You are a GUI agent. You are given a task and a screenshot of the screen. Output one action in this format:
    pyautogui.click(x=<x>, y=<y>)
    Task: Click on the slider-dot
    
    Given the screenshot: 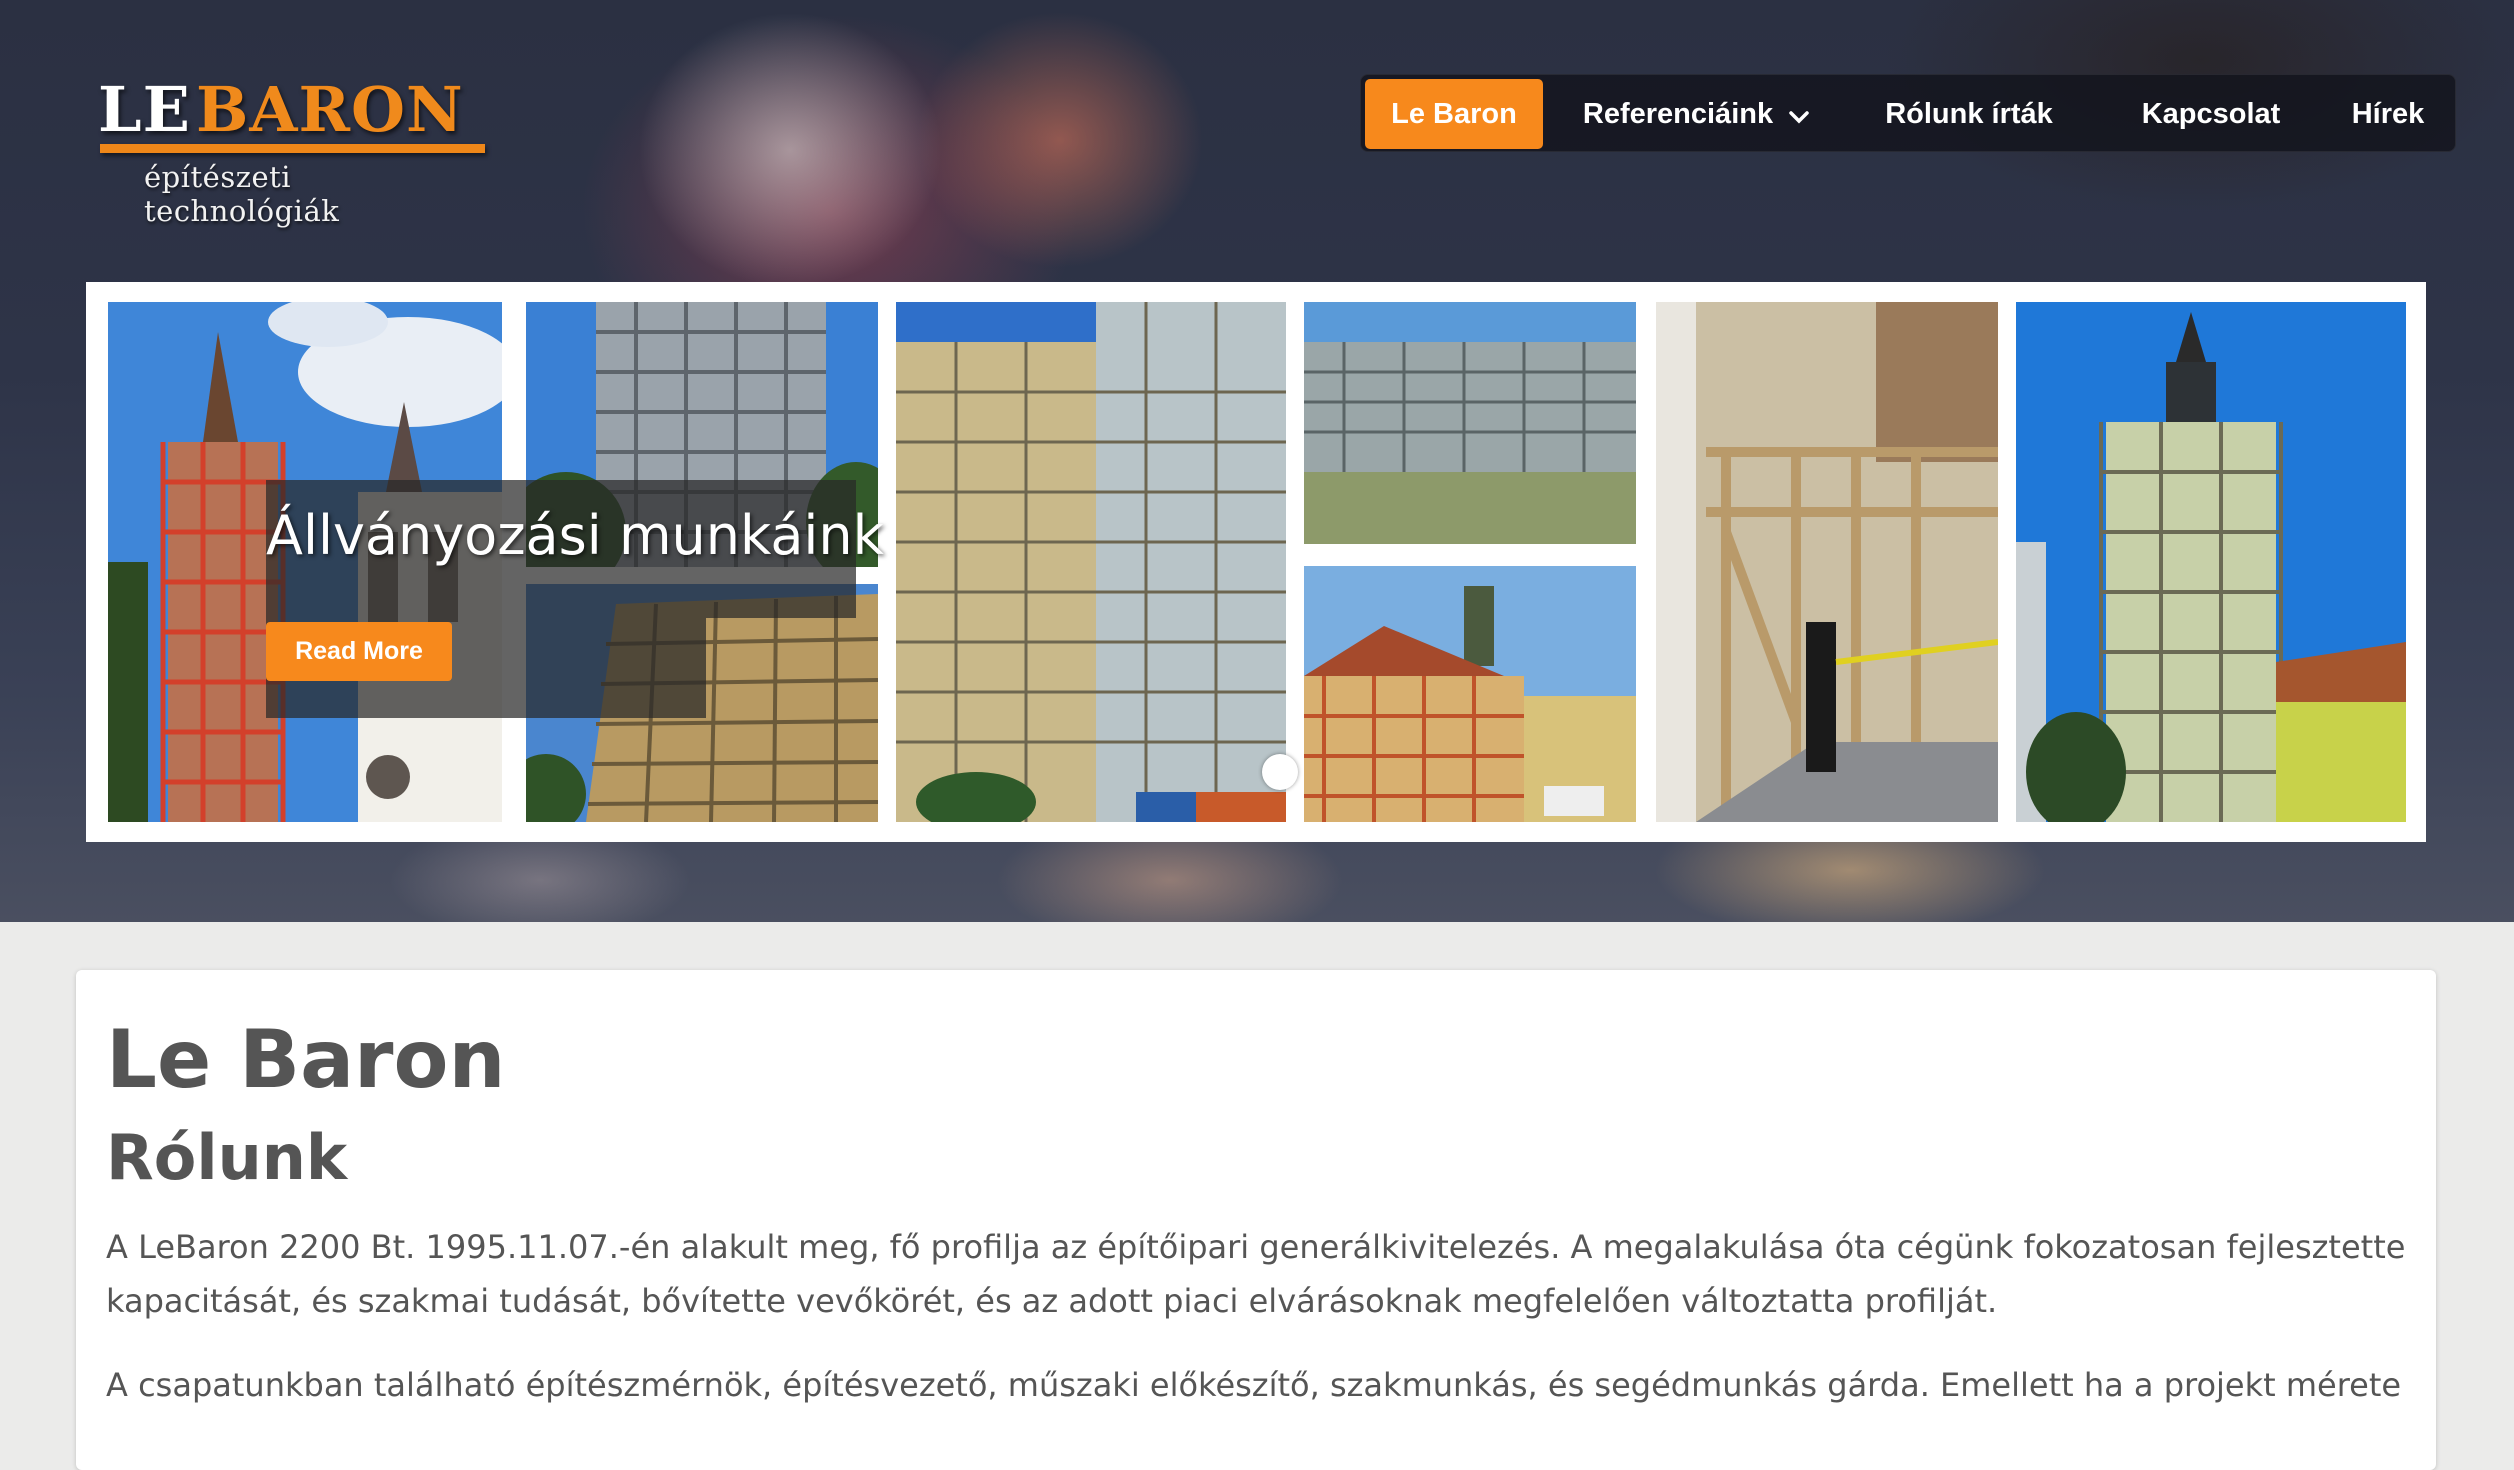 What is the action you would take?
    pyautogui.click(x=1280, y=772)
    